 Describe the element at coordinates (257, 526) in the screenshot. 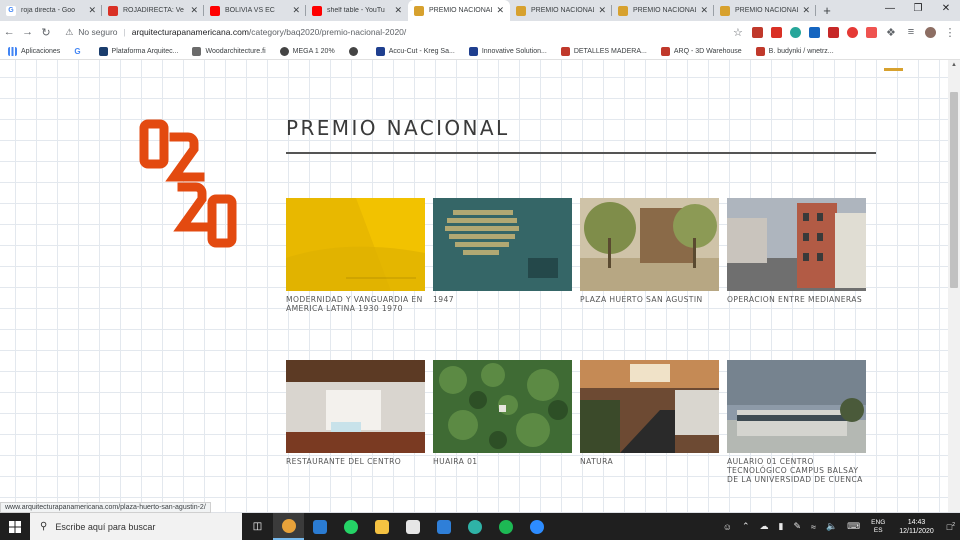

I see `task-view-icon: ◫` at that location.